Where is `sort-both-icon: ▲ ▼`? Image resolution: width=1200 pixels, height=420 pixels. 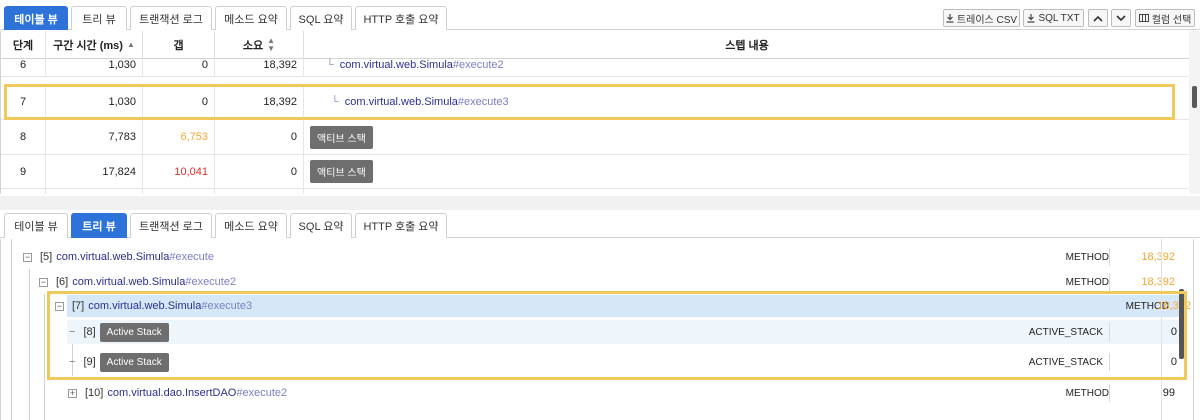
sort-both-icon: ▲ ▼ is located at coordinates (271, 44).